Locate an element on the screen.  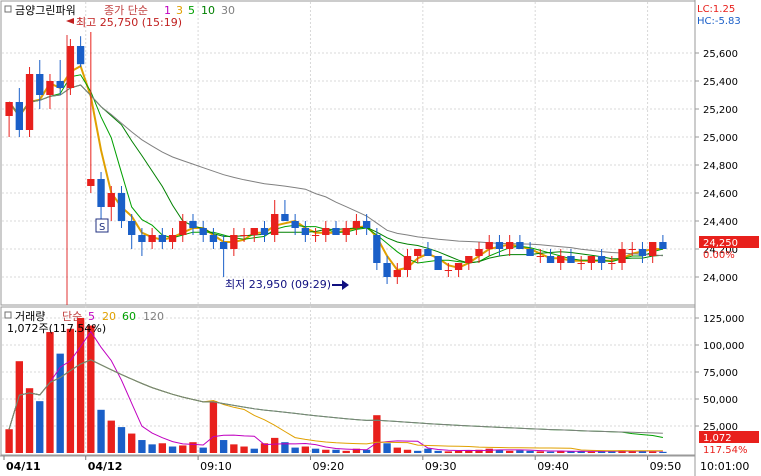
y-tick-label: 100,000 is located at coordinates (723, 346).